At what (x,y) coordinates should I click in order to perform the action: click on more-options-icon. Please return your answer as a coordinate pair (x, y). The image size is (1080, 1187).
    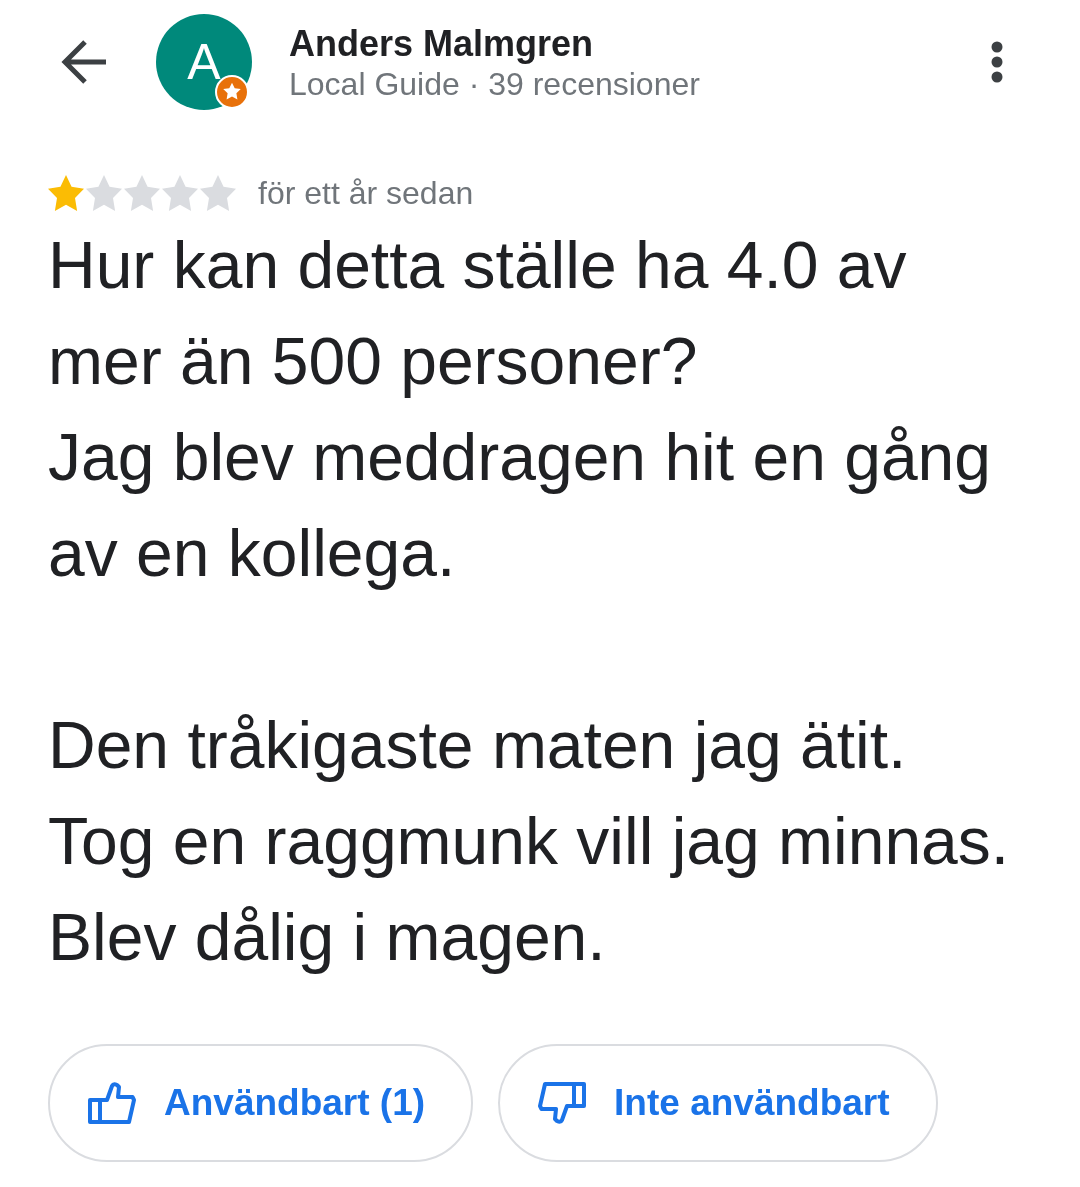
    Looking at the image, I should click on (997, 62).